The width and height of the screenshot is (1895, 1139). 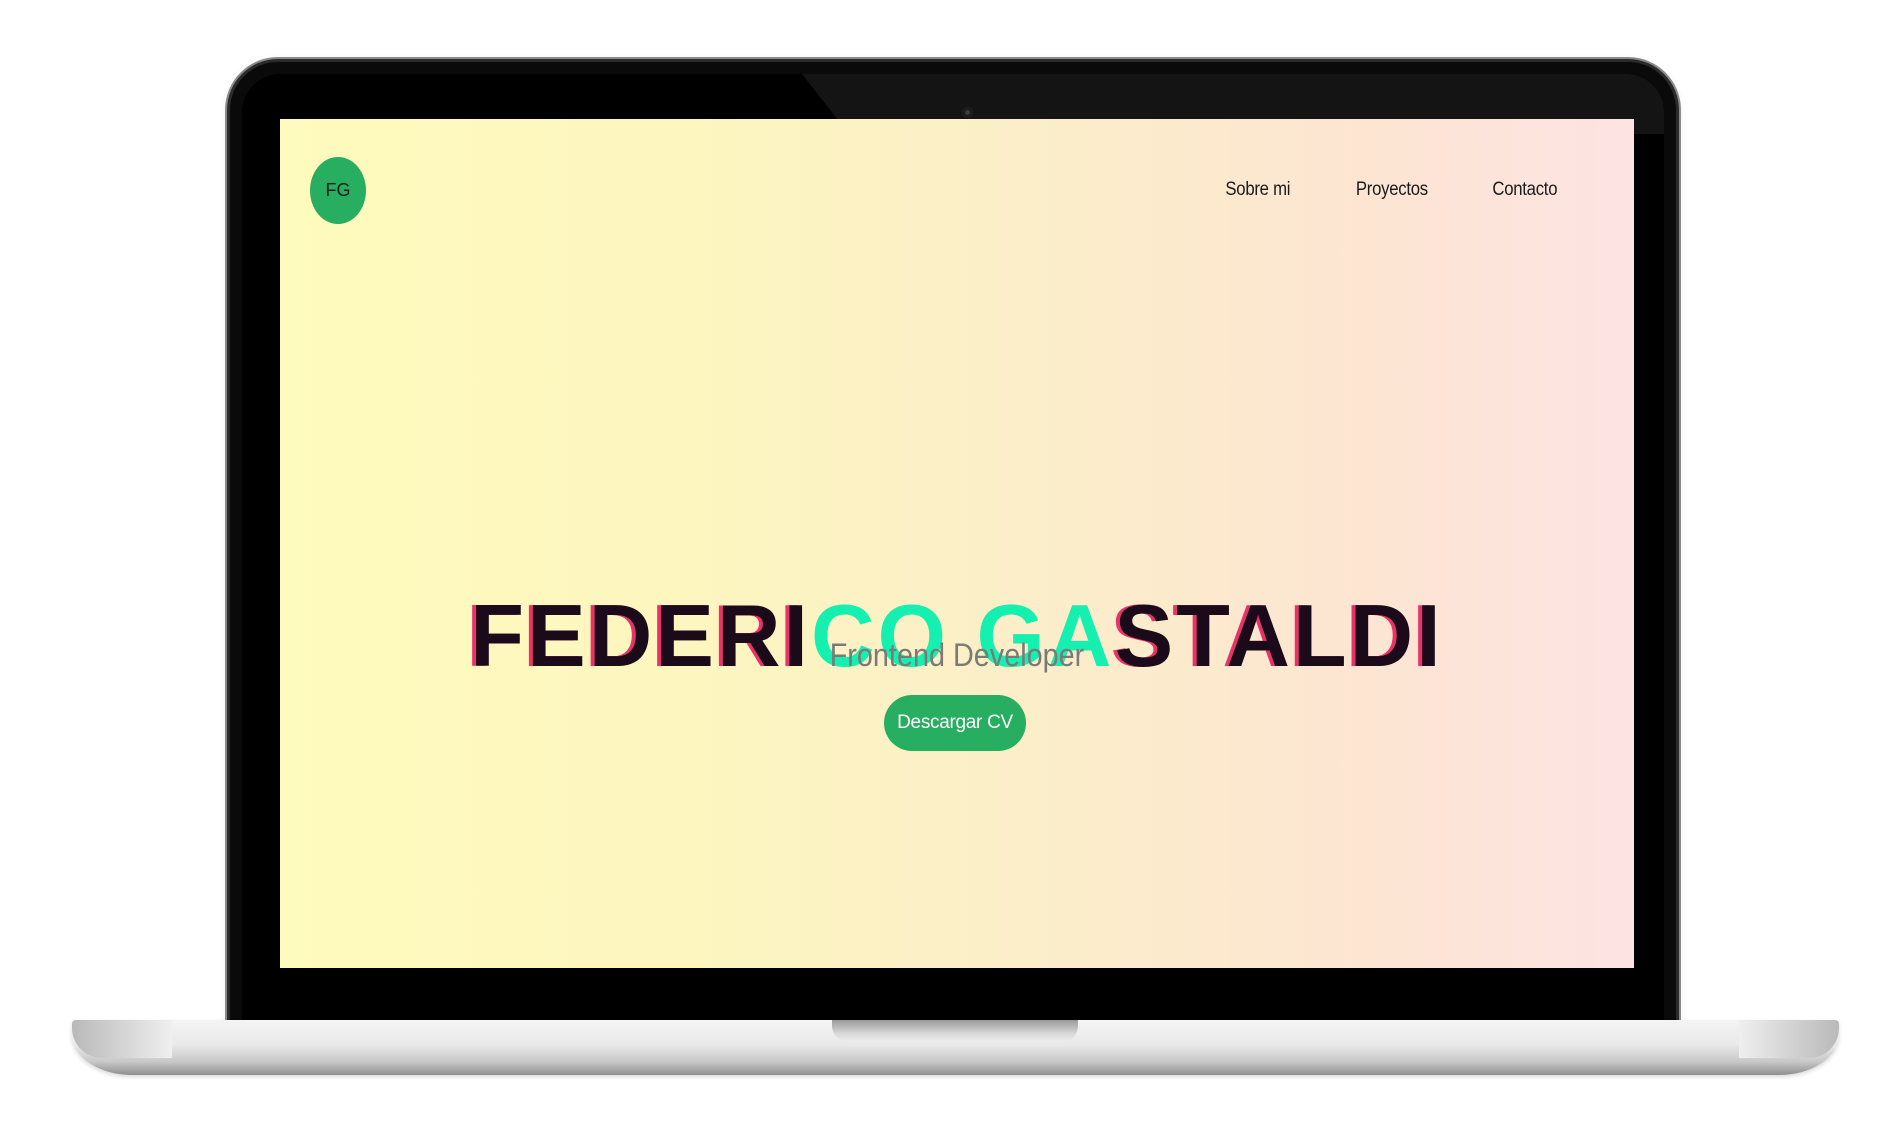 What do you see at coordinates (1525, 190) in the screenshot?
I see `nav-item-contacto: Contacto` at bounding box center [1525, 190].